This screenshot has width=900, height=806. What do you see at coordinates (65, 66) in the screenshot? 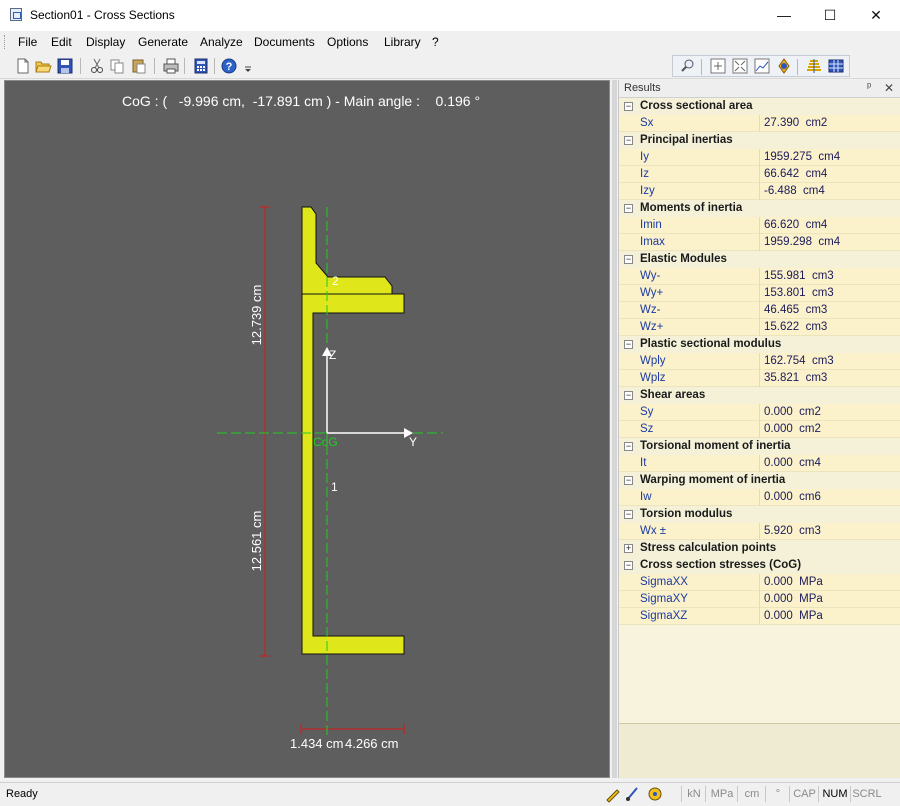
I see `save-icon` at bounding box center [65, 66].